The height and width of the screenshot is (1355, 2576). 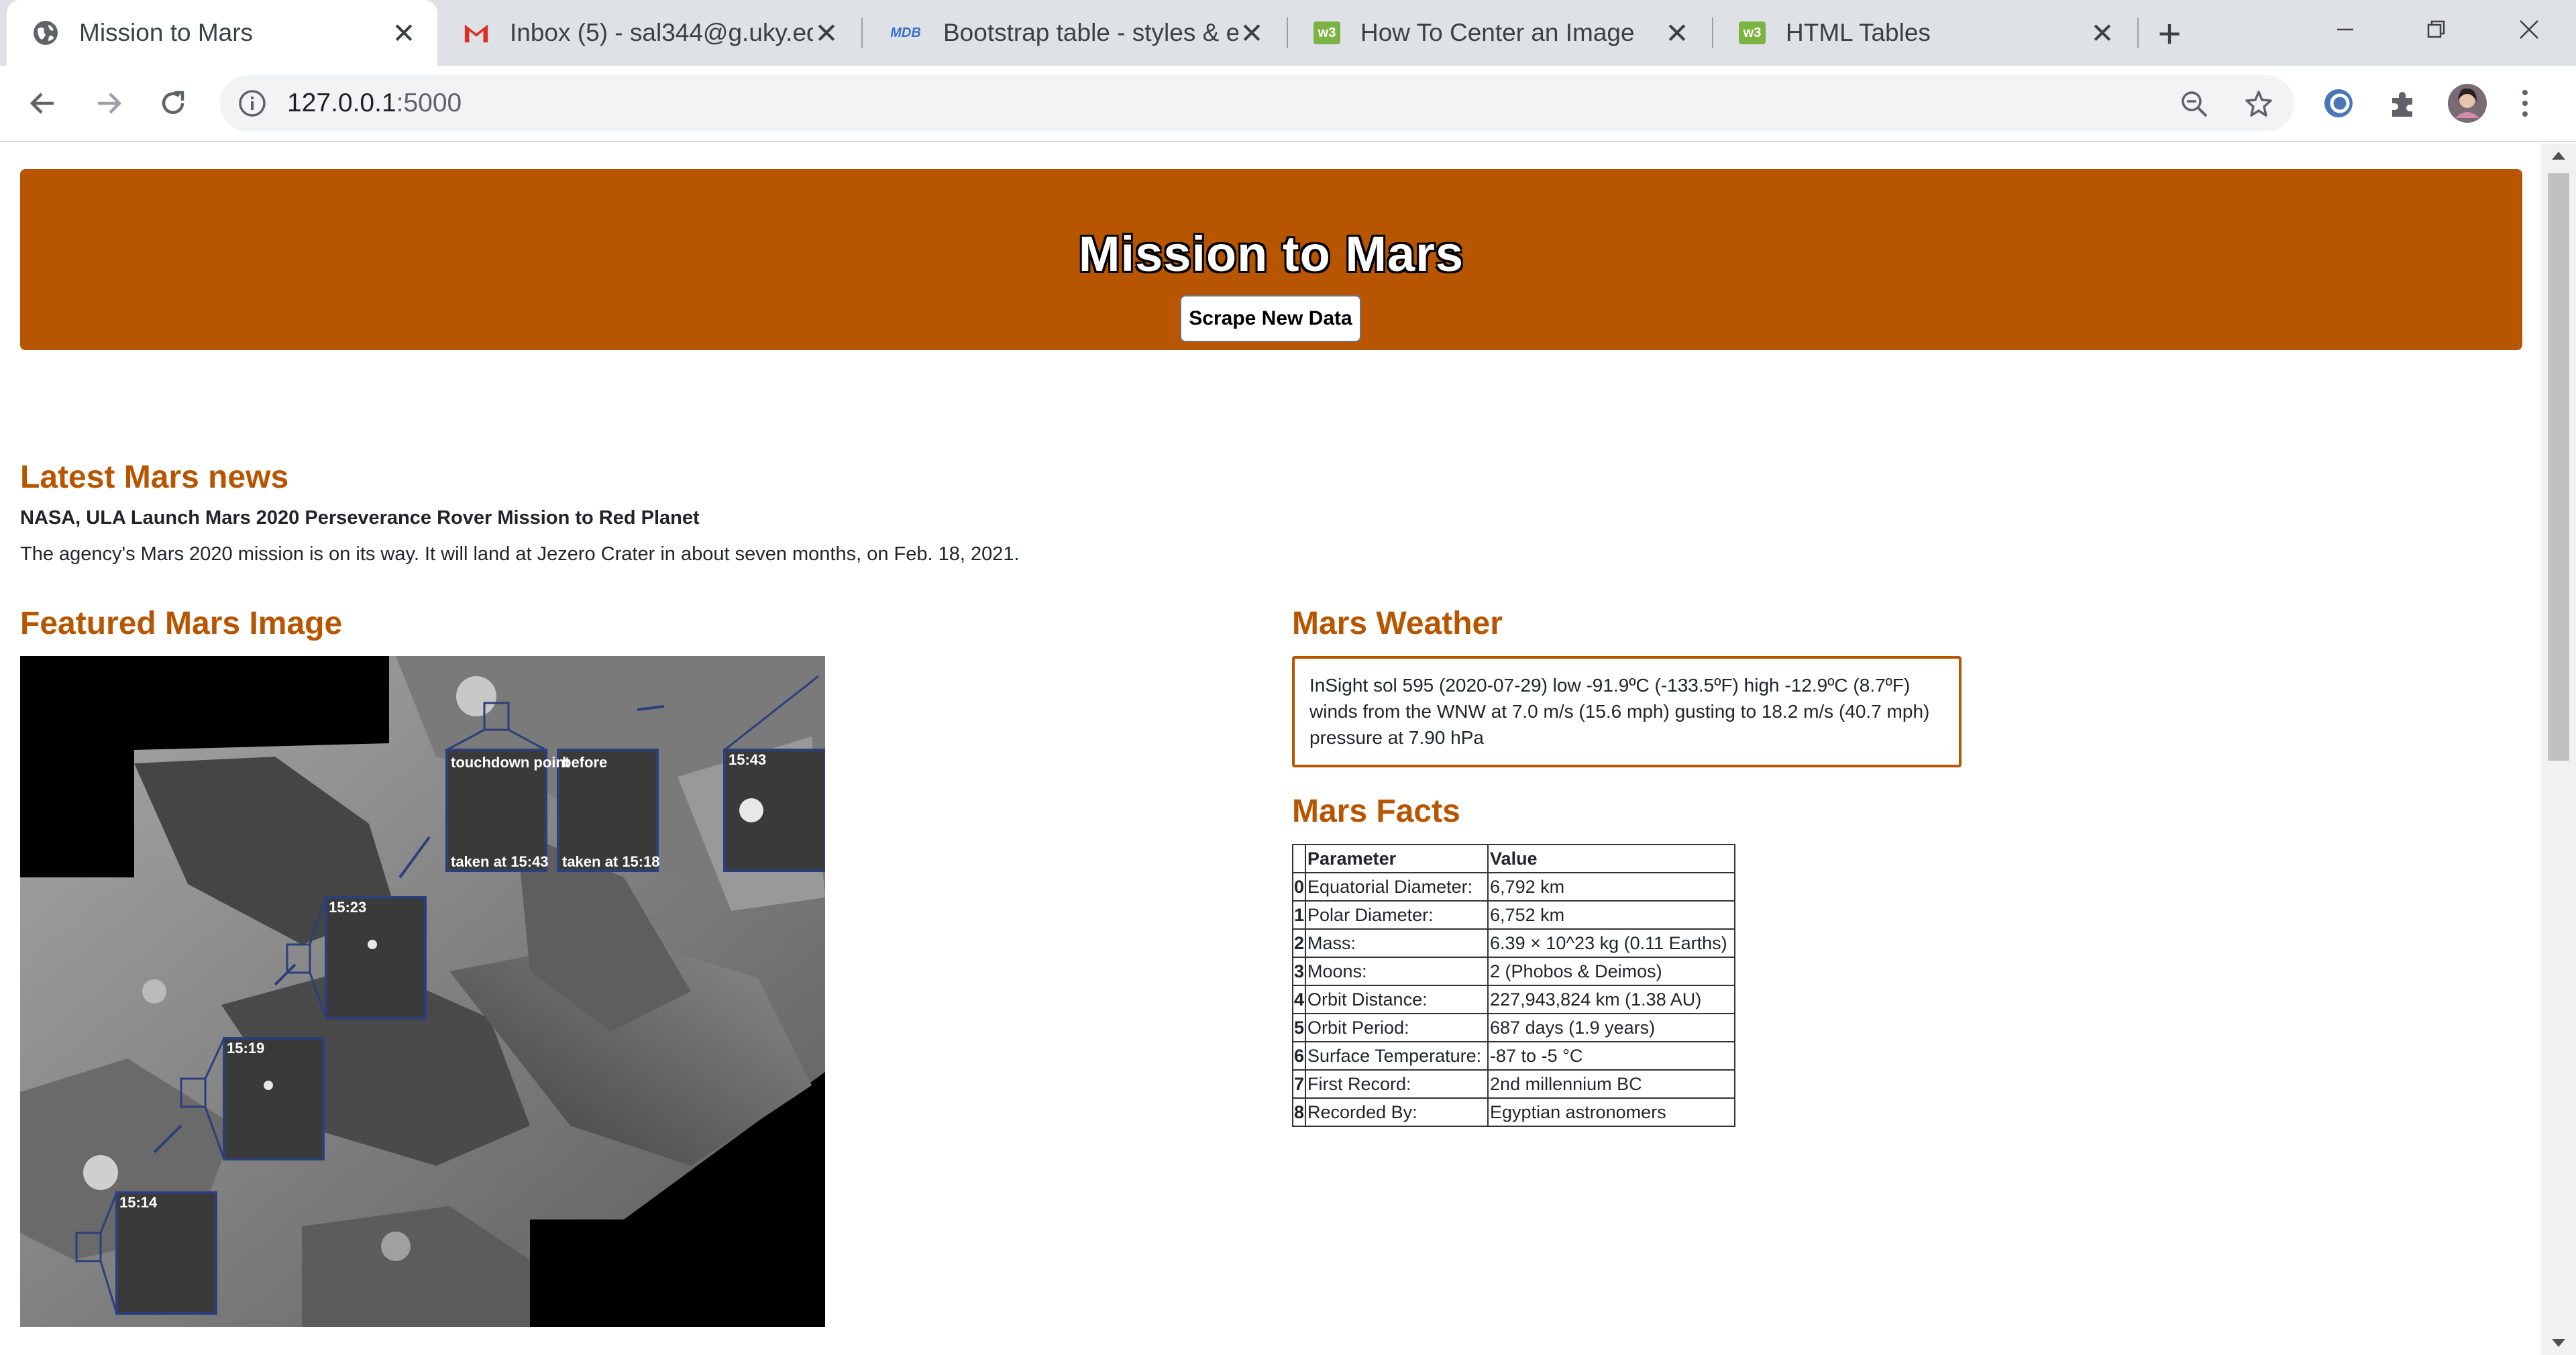 I want to click on image-label: 15:43, so click(x=747, y=760).